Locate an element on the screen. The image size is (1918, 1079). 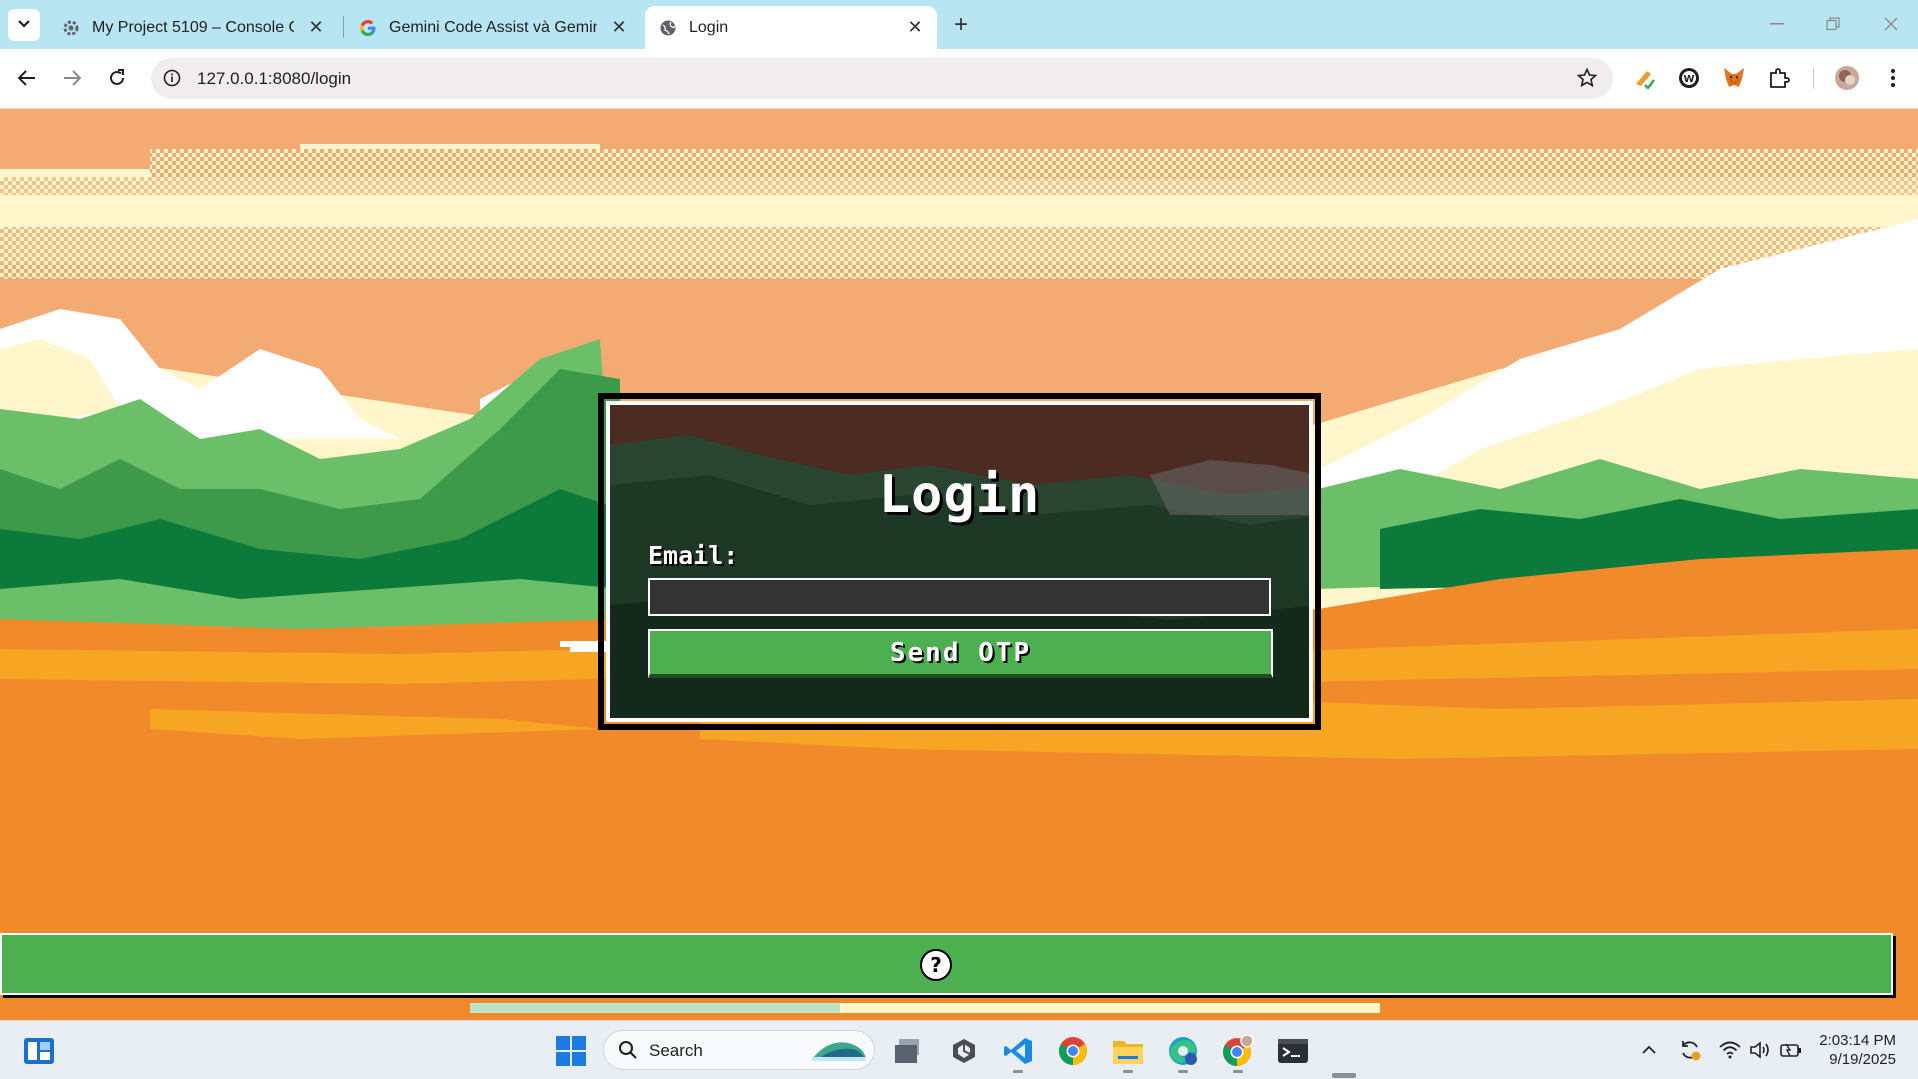
tab-title: Login is located at coordinates (709, 27).